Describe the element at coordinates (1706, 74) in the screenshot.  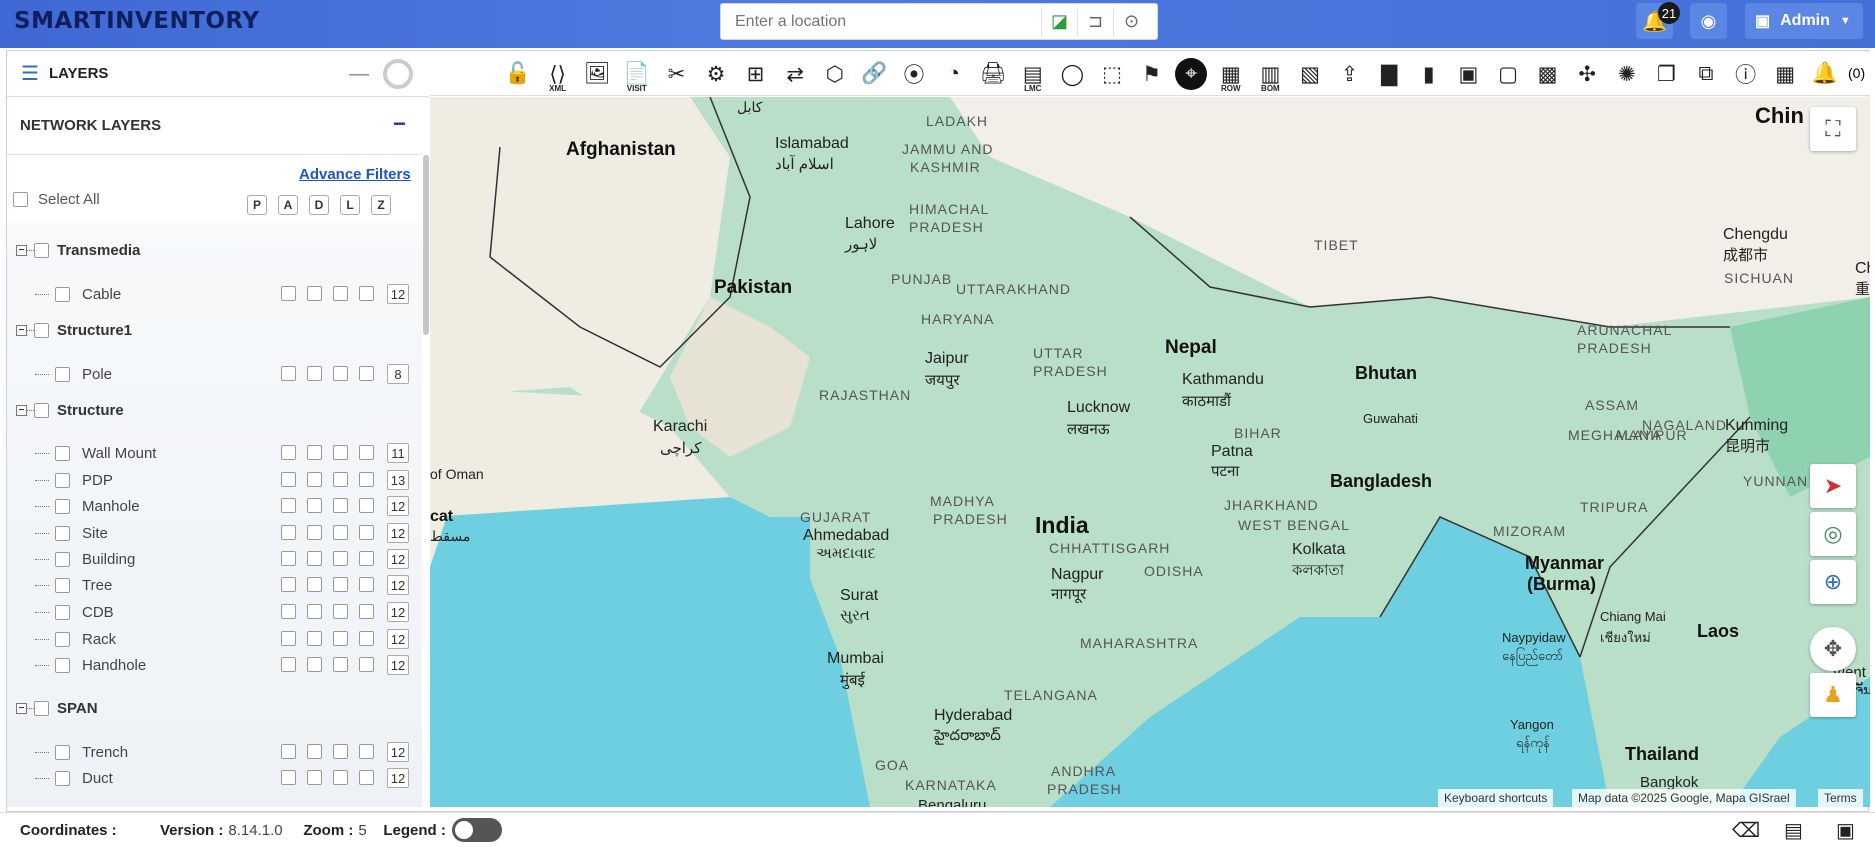
I see `layers-stack-icon: ⧉` at that location.